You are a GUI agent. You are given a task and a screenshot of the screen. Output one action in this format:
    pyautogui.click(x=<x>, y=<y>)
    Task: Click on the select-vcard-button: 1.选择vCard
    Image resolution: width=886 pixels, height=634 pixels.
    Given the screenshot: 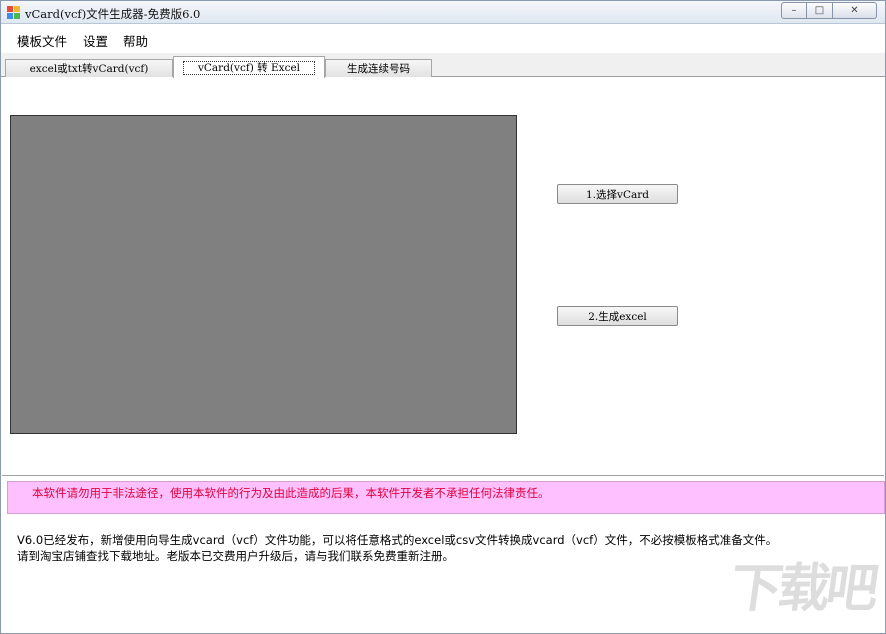 What is the action you would take?
    pyautogui.click(x=617, y=194)
    